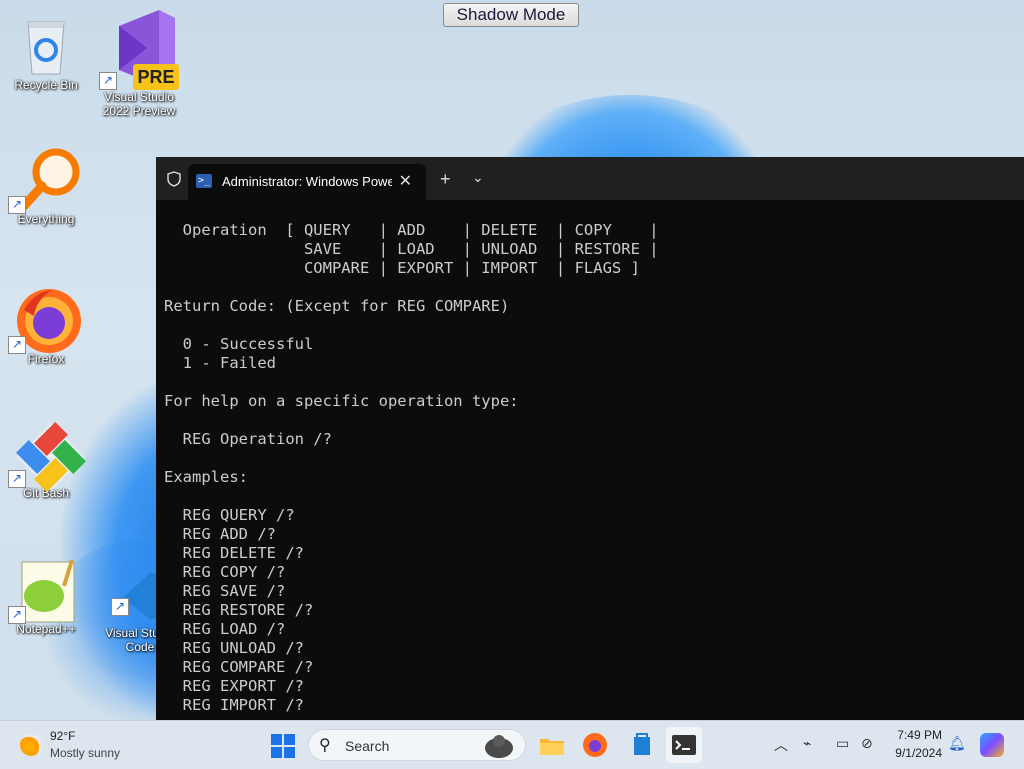  What do you see at coordinates (402, 268) in the screenshot?
I see `terminal-line: COMPARE | EXPORT | IMPORT | FLAGS ]` at bounding box center [402, 268].